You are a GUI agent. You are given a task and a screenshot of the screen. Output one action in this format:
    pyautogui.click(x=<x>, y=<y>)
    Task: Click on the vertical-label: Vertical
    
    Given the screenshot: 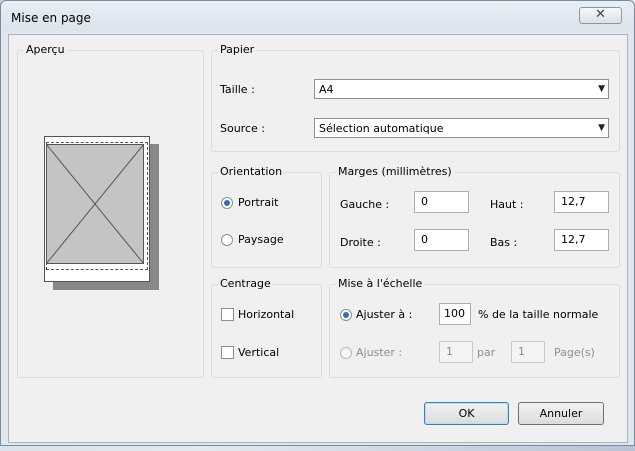 What is the action you would take?
    pyautogui.click(x=258, y=352)
    